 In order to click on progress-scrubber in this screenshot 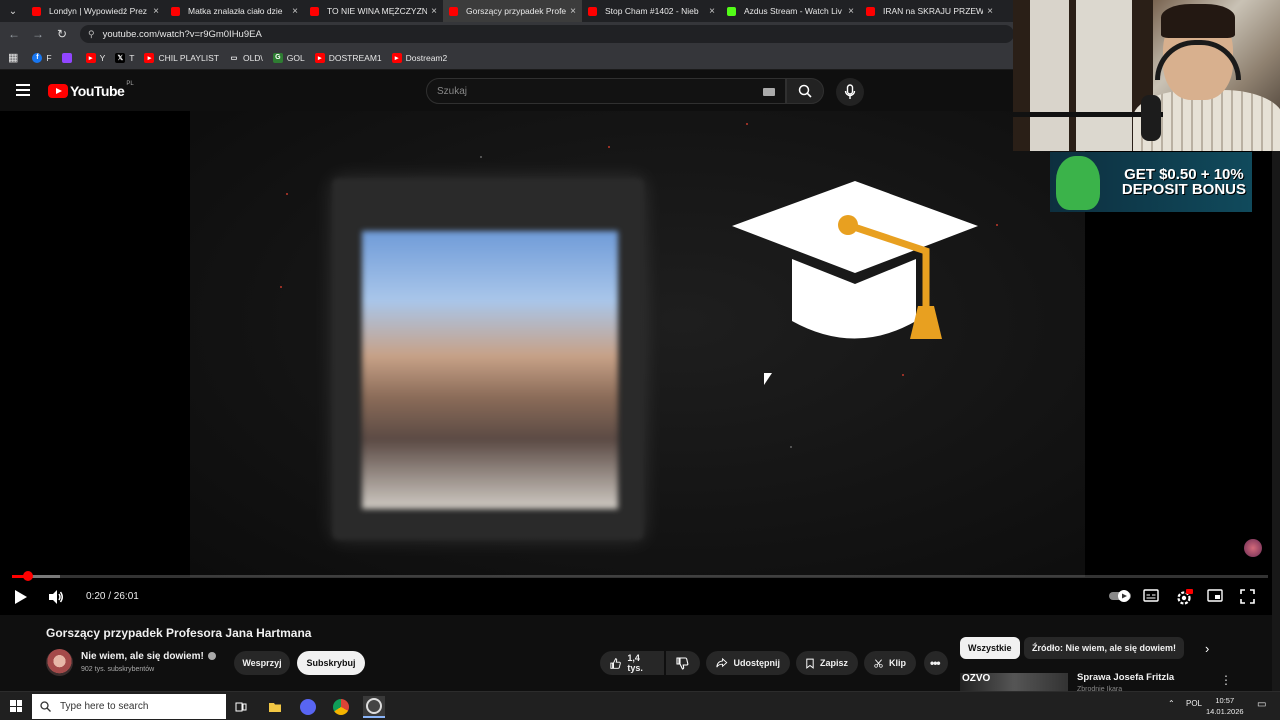, I will do `click(28, 576)`.